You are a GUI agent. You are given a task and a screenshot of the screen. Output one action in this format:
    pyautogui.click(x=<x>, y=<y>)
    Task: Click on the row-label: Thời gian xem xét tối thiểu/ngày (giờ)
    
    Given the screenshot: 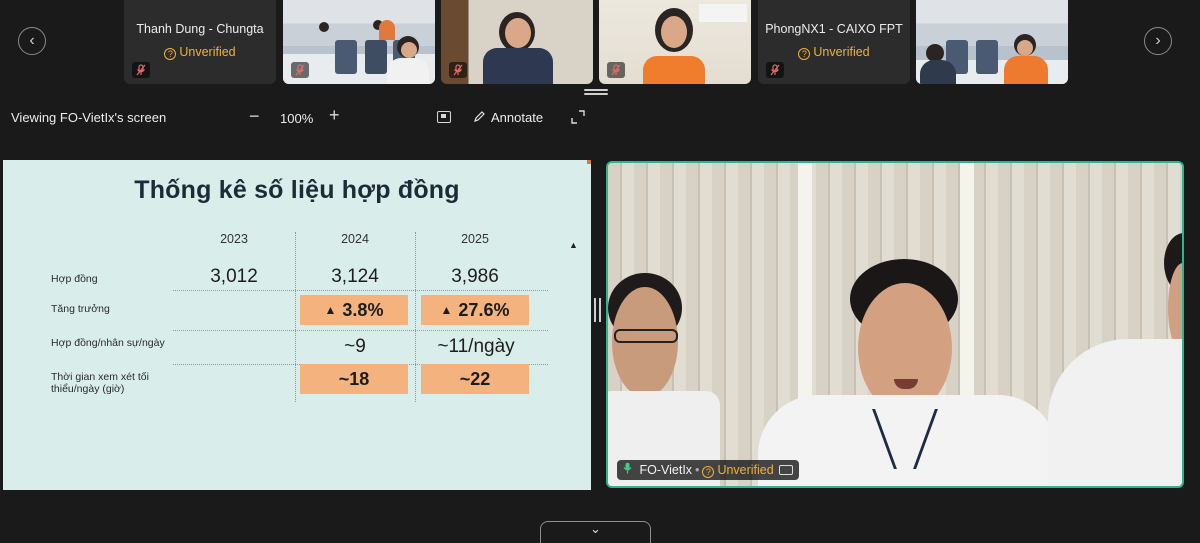 What is the action you would take?
    pyautogui.click(x=100, y=383)
    